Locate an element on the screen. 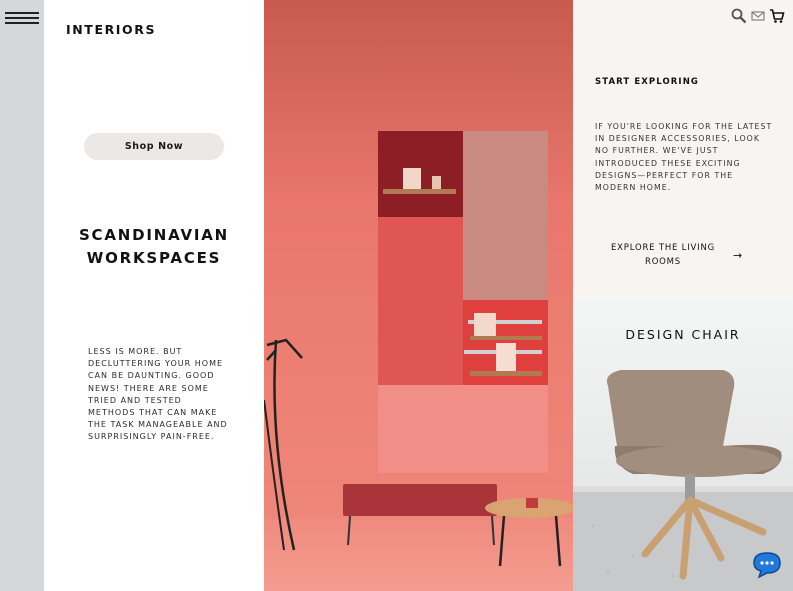 Image resolution: width=793 pixels, height=591 pixels. cart-icon is located at coordinates (777, 16).